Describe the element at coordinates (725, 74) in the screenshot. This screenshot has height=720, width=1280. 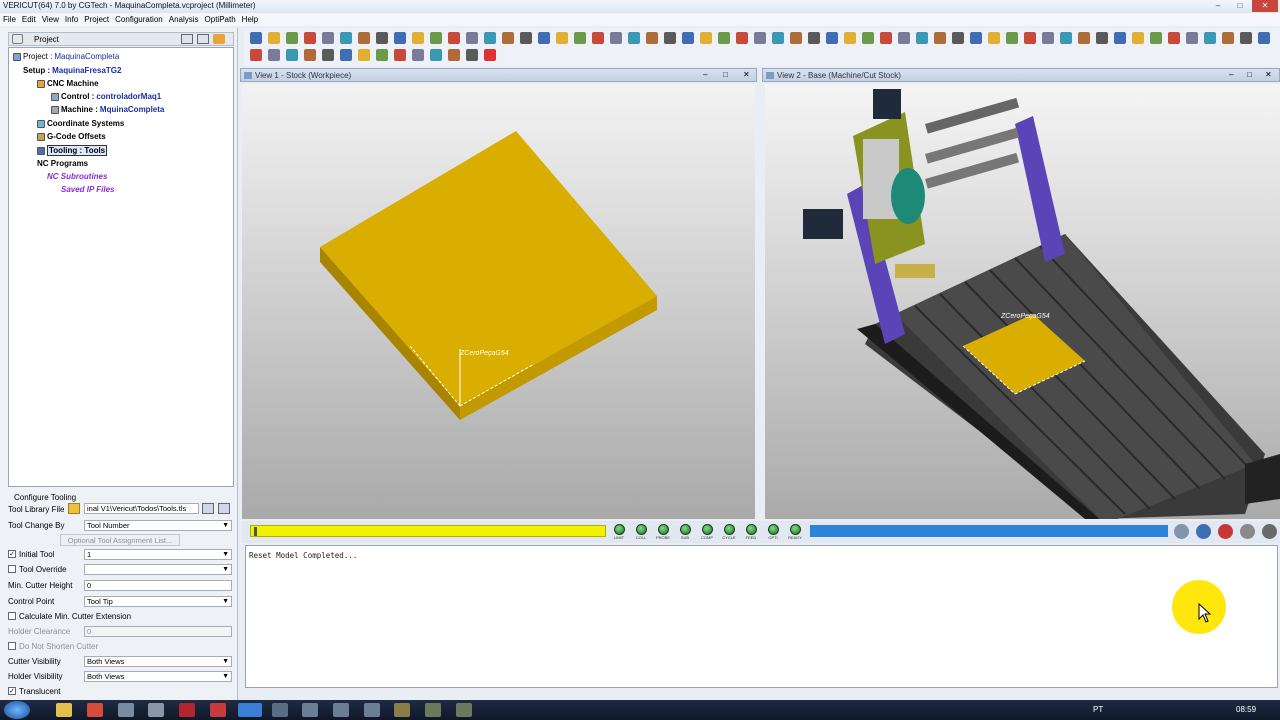
I see `view1-maximize-button: □` at that location.